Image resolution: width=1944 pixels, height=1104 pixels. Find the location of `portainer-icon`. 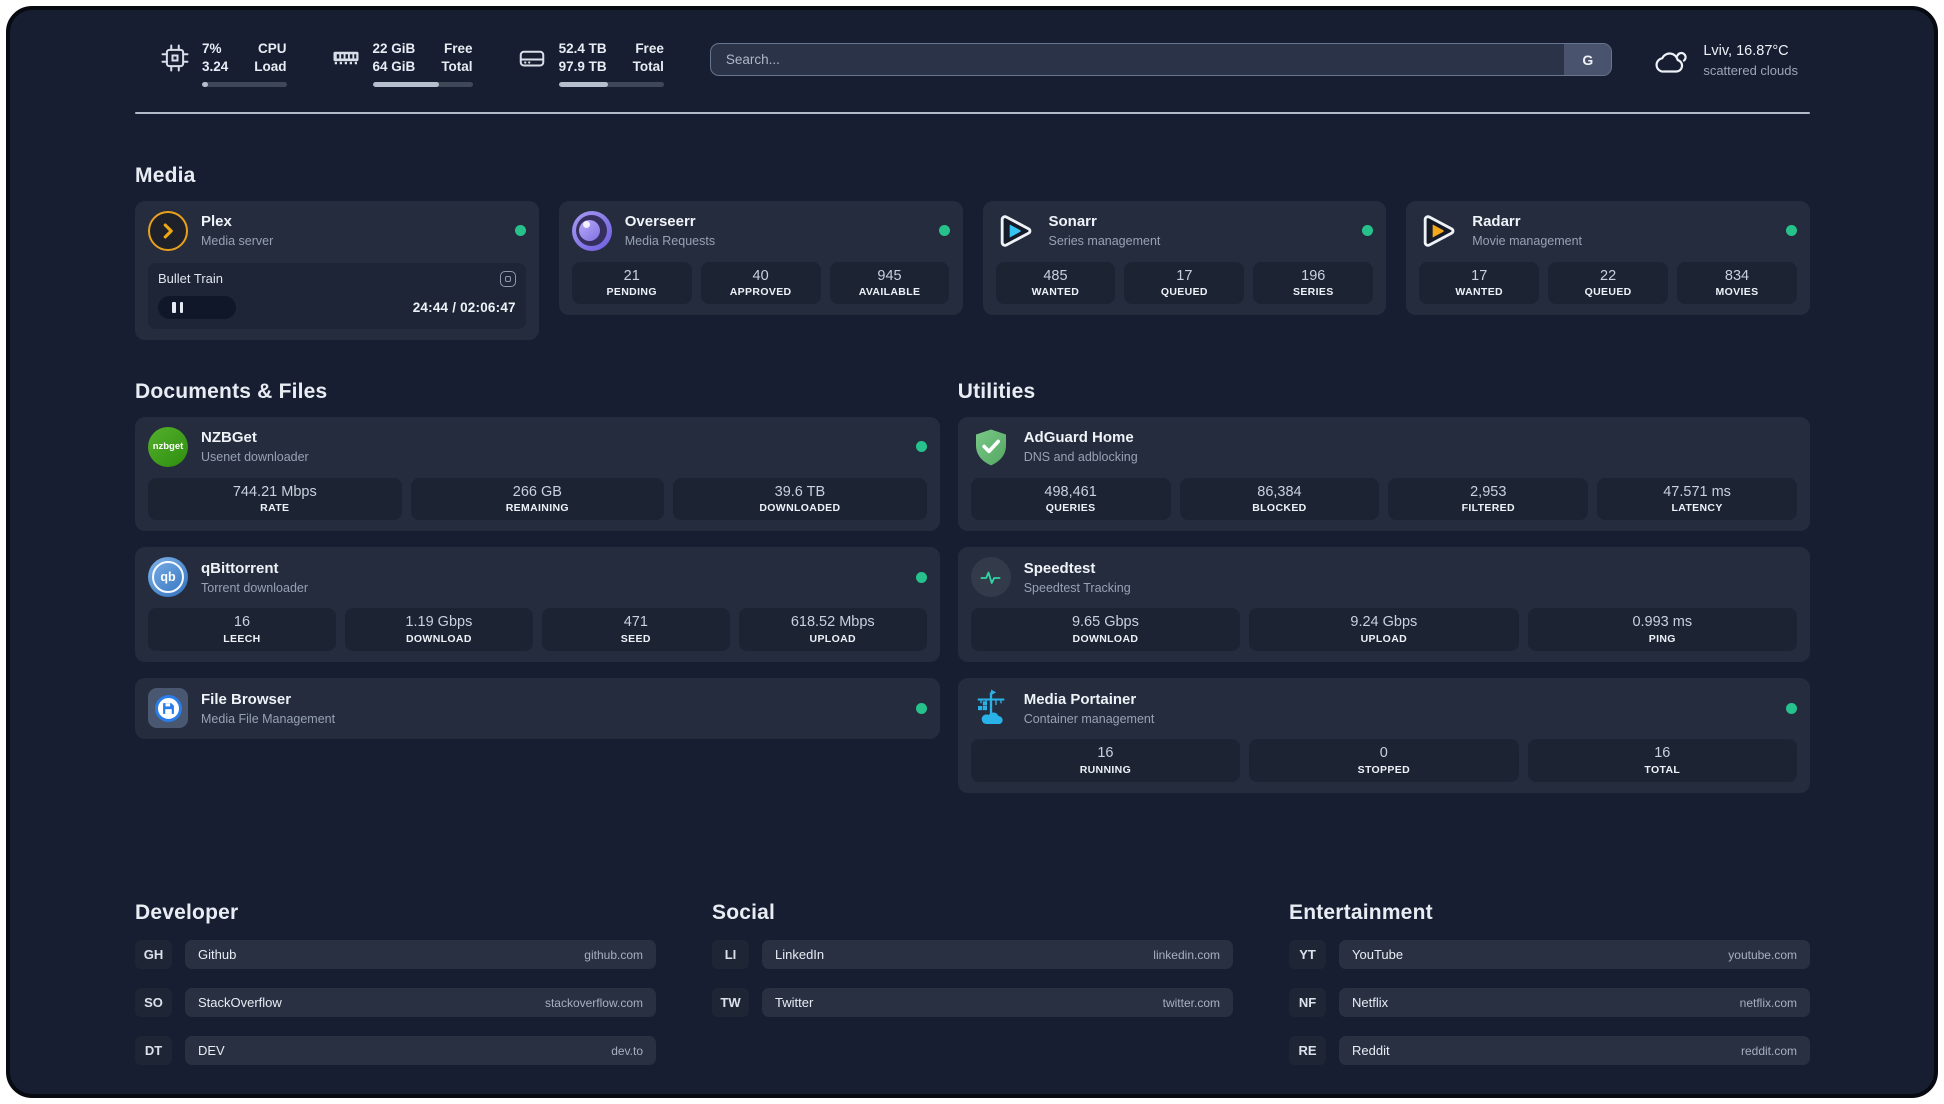

portainer-icon is located at coordinates (991, 707).